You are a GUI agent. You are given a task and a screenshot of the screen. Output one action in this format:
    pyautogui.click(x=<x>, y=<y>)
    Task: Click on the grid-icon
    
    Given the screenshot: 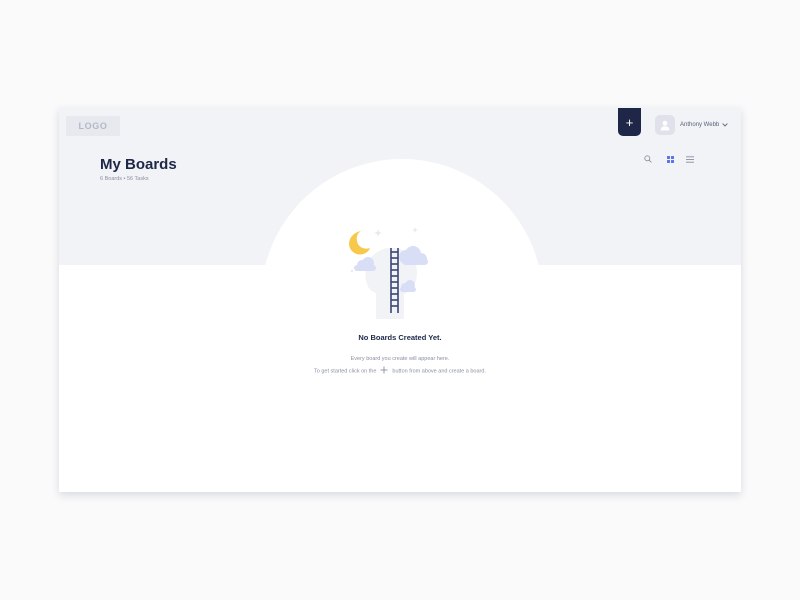 What is the action you would take?
    pyautogui.click(x=670, y=159)
    